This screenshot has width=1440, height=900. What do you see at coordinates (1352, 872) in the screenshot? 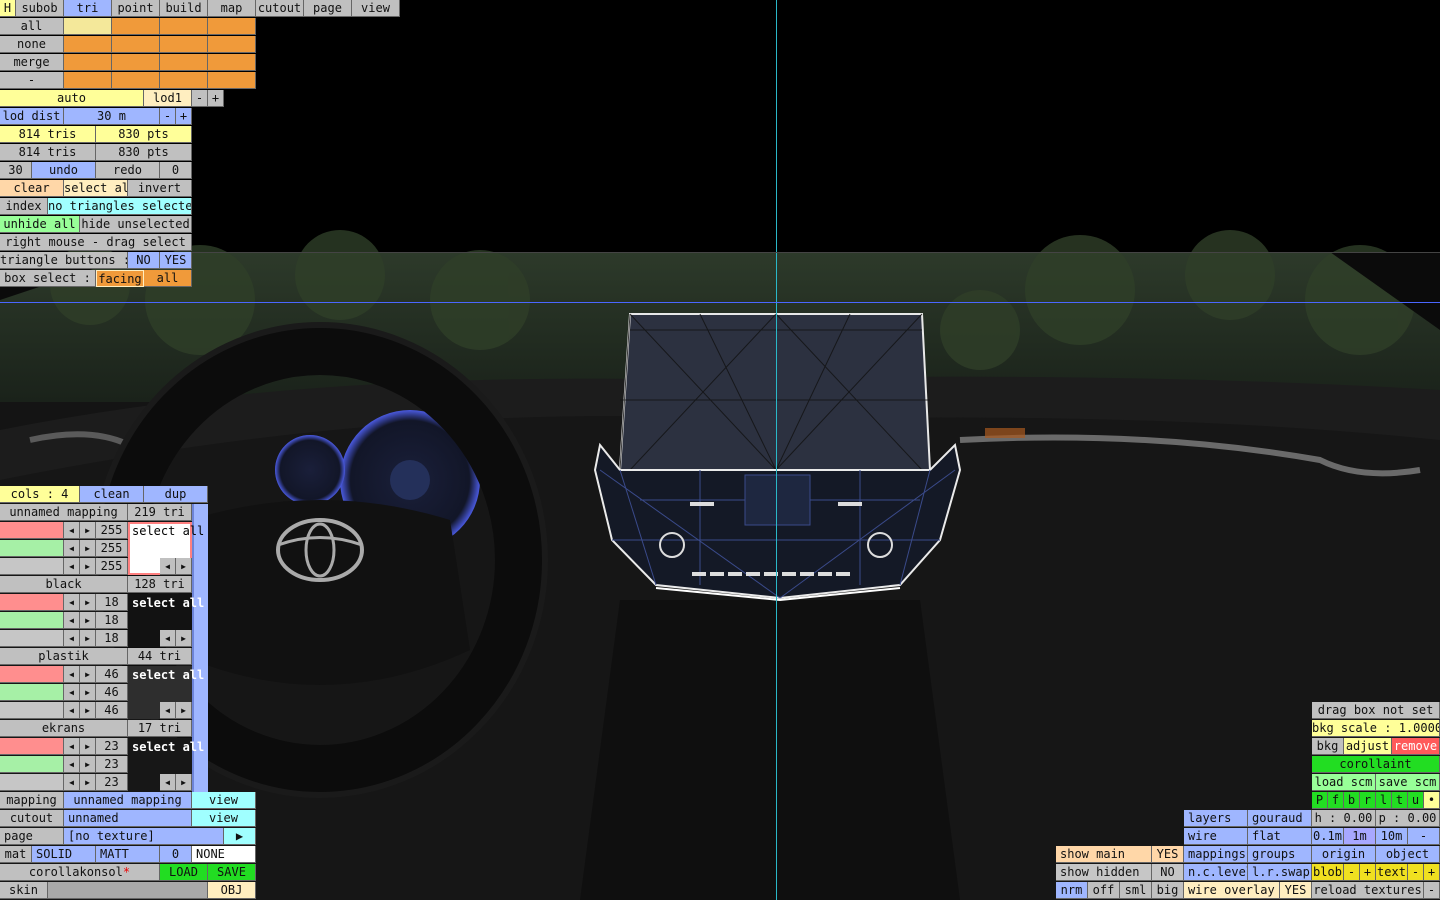
I see `blob-minus-button: -` at bounding box center [1352, 872].